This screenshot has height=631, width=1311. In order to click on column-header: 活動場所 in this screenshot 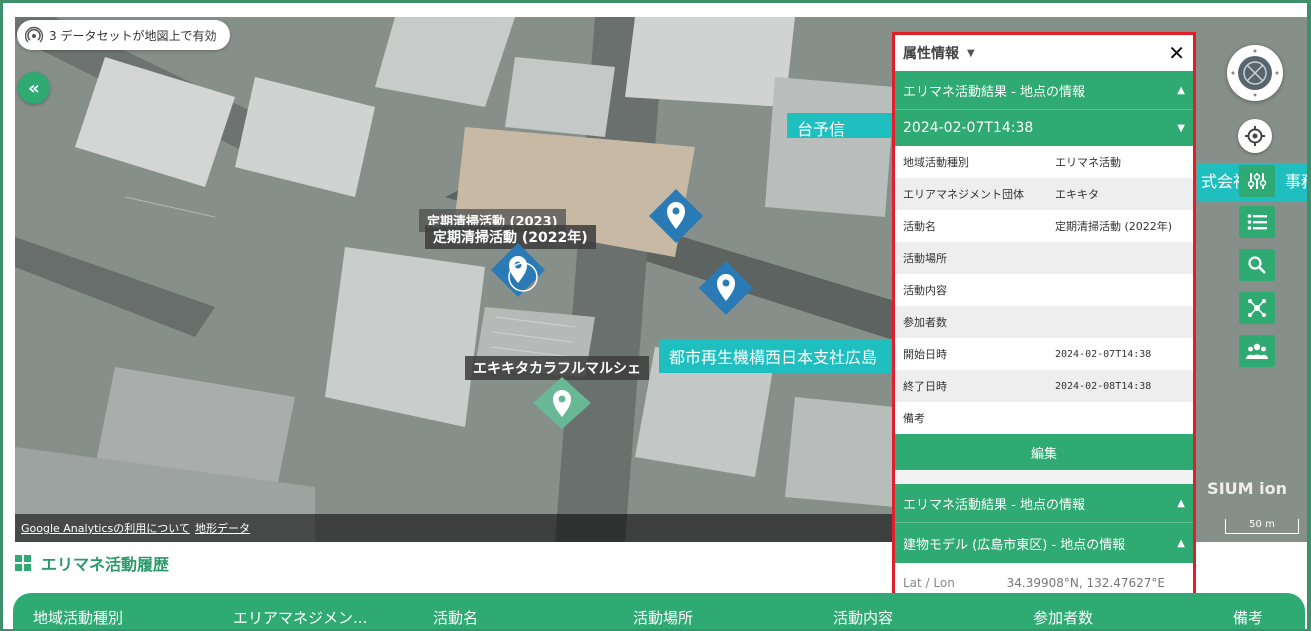, I will do `click(663, 617)`.